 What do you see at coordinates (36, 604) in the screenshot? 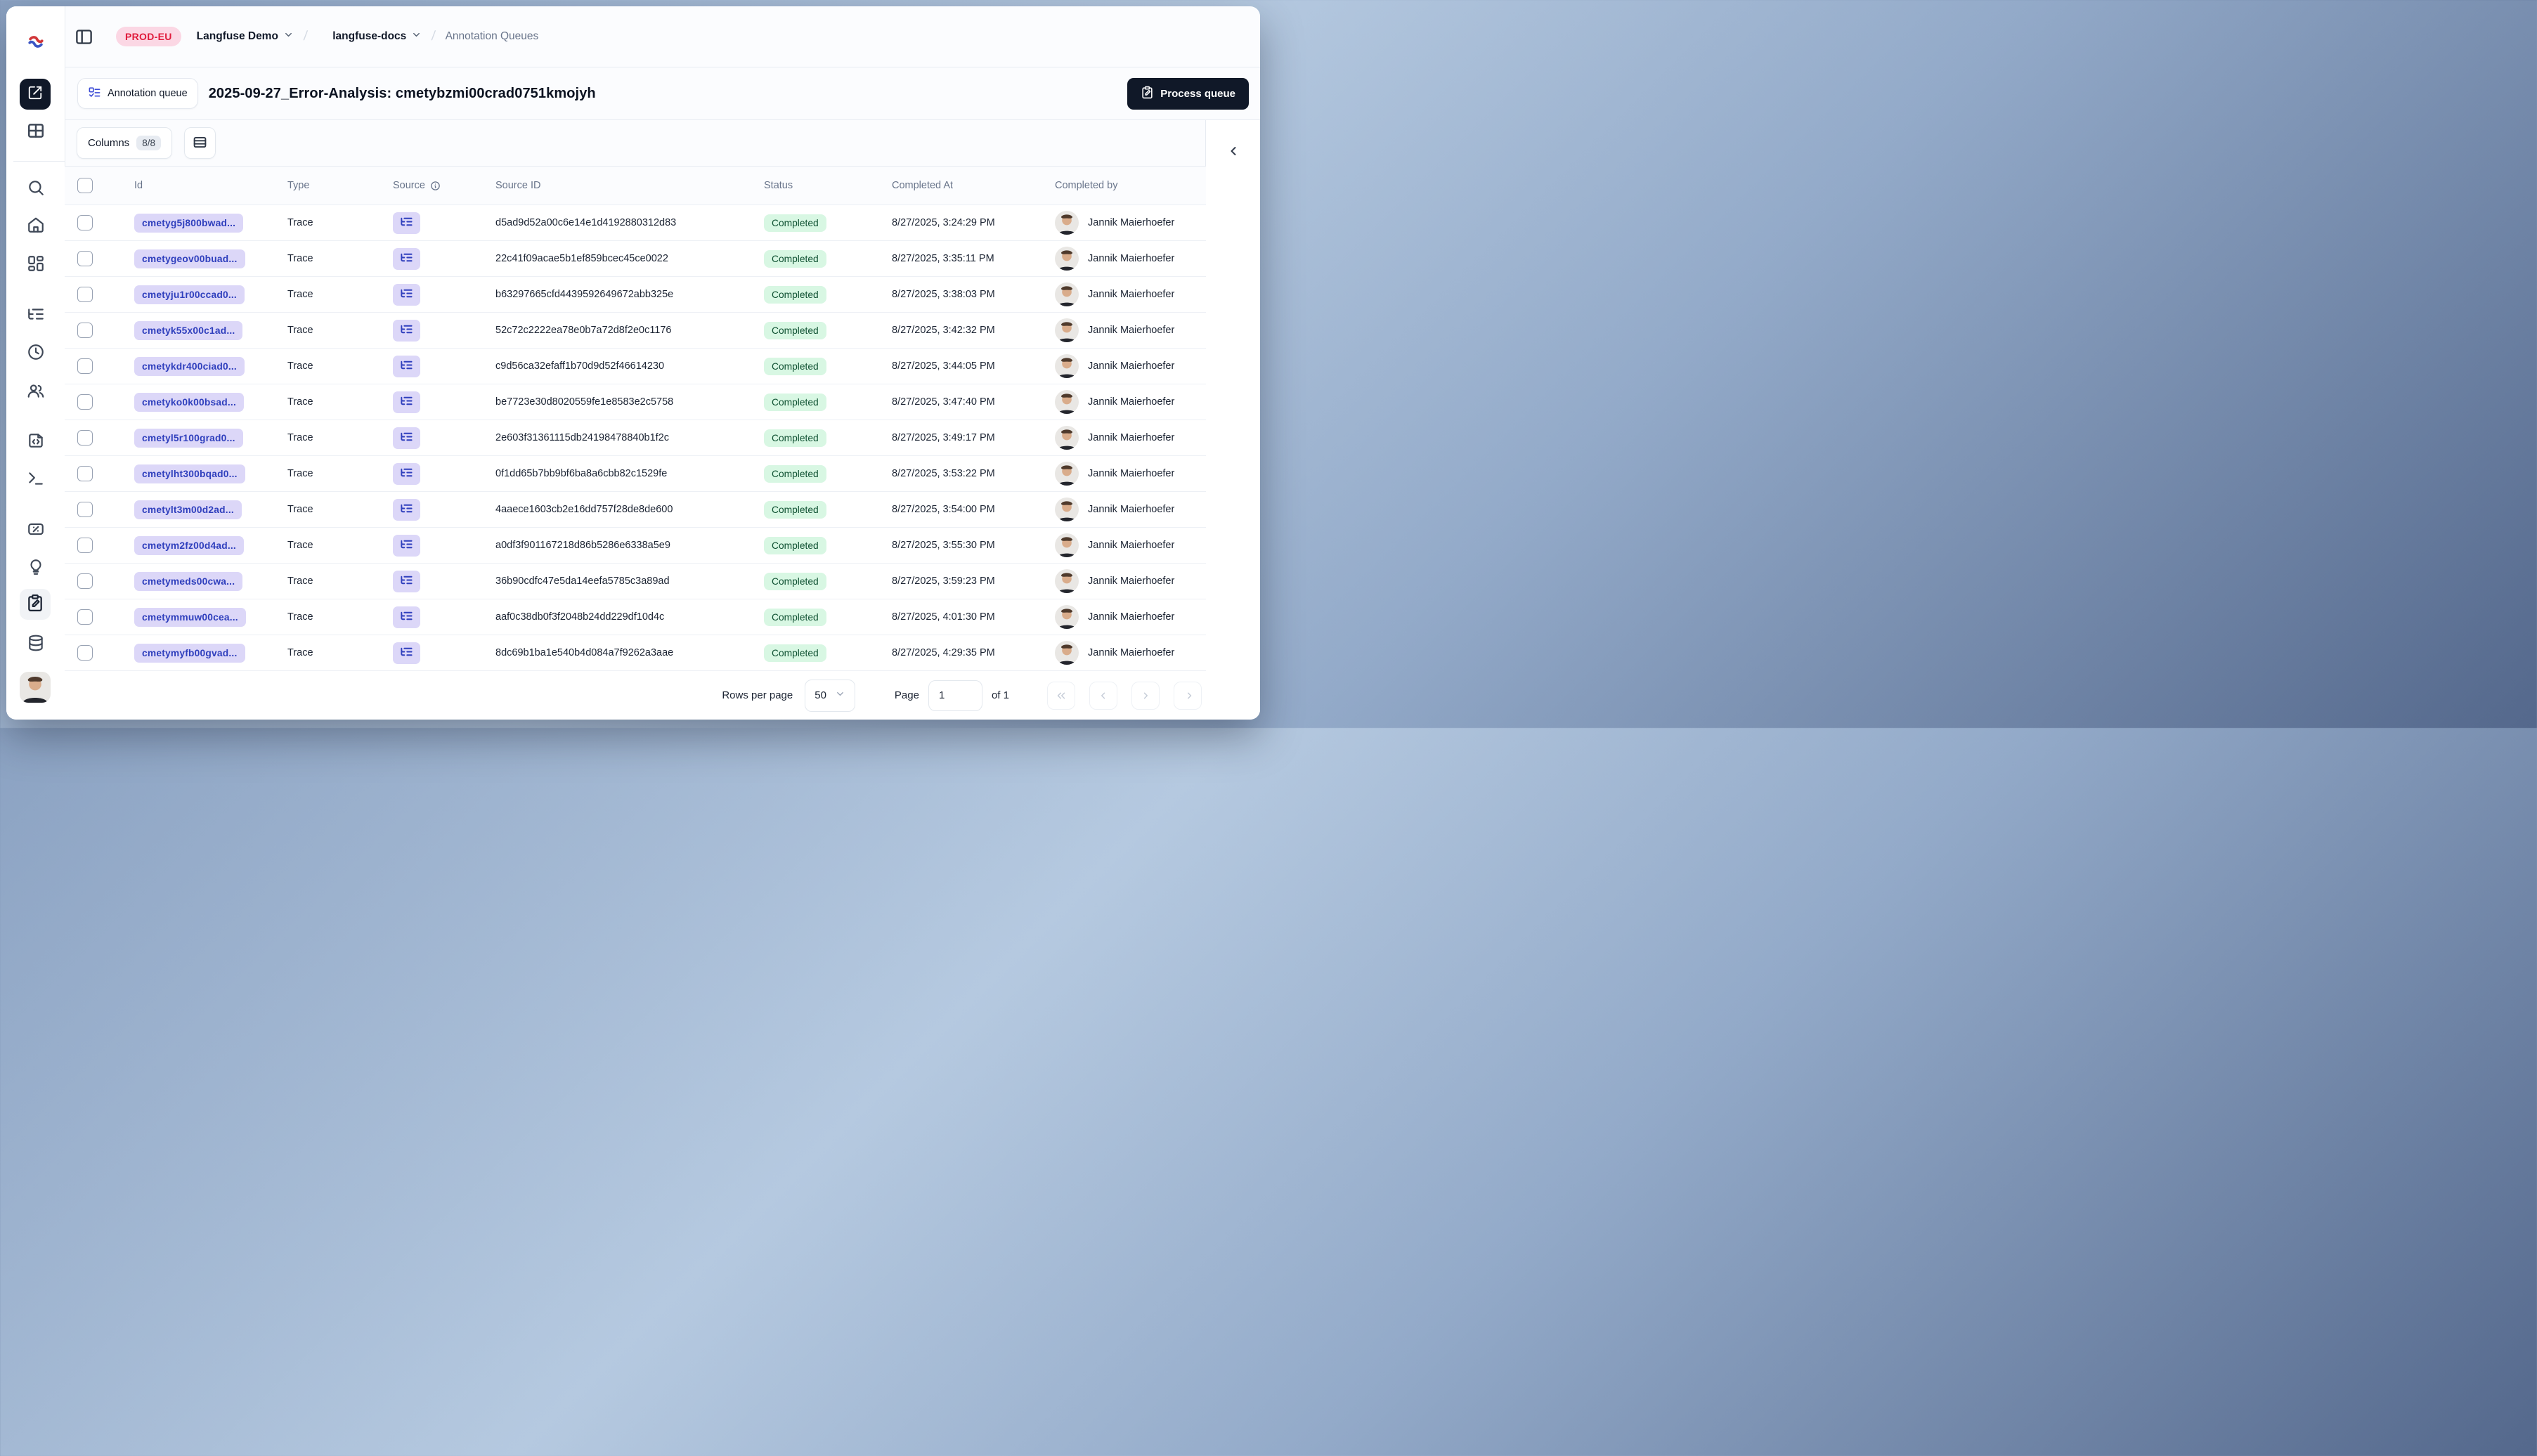
I see `sidebar-item-annotation-queues-active` at bounding box center [36, 604].